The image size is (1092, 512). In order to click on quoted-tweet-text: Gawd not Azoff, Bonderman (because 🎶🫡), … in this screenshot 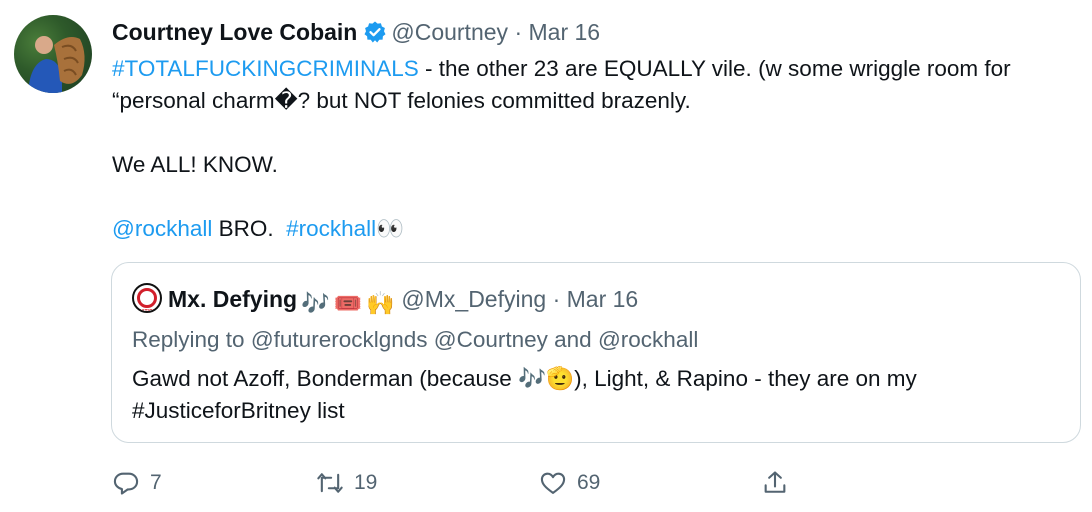, I will do `click(597, 395)`.